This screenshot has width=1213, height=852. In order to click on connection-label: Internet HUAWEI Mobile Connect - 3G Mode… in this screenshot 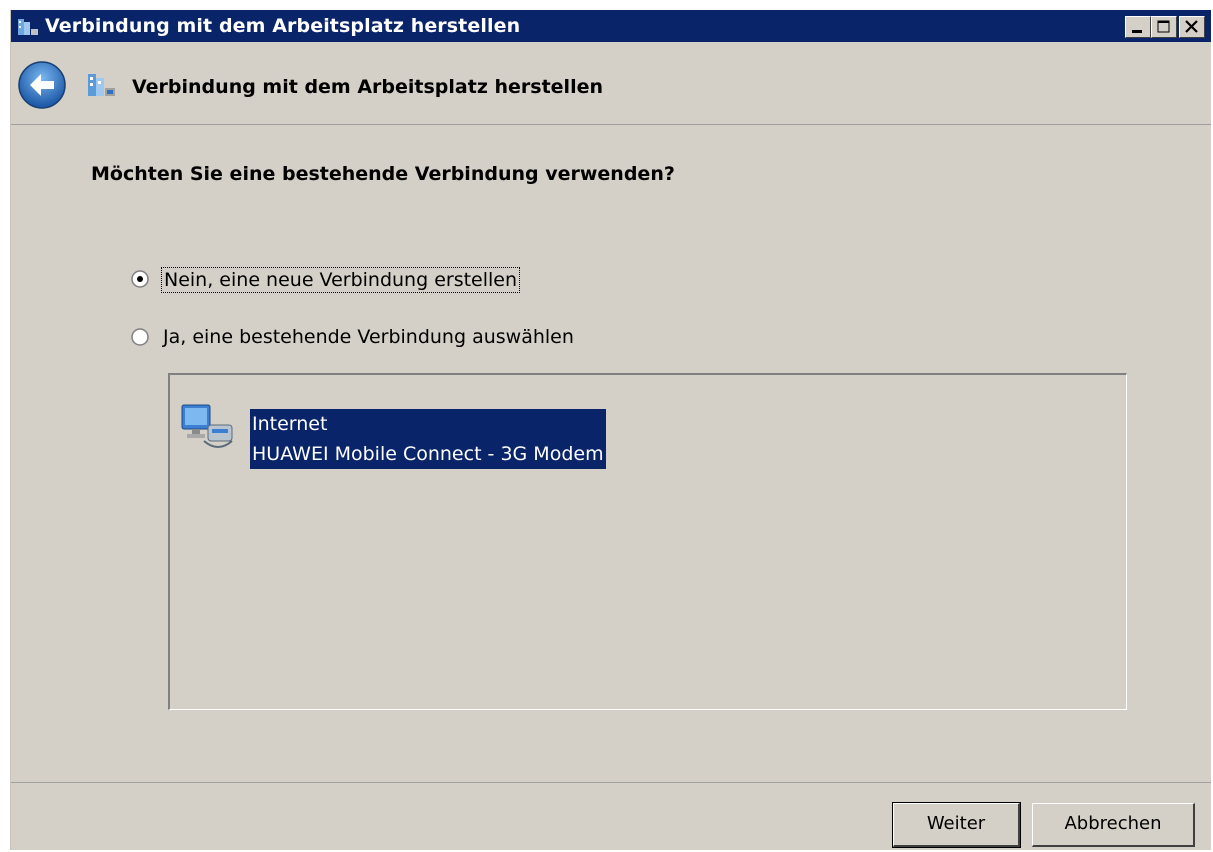, I will do `click(428, 439)`.